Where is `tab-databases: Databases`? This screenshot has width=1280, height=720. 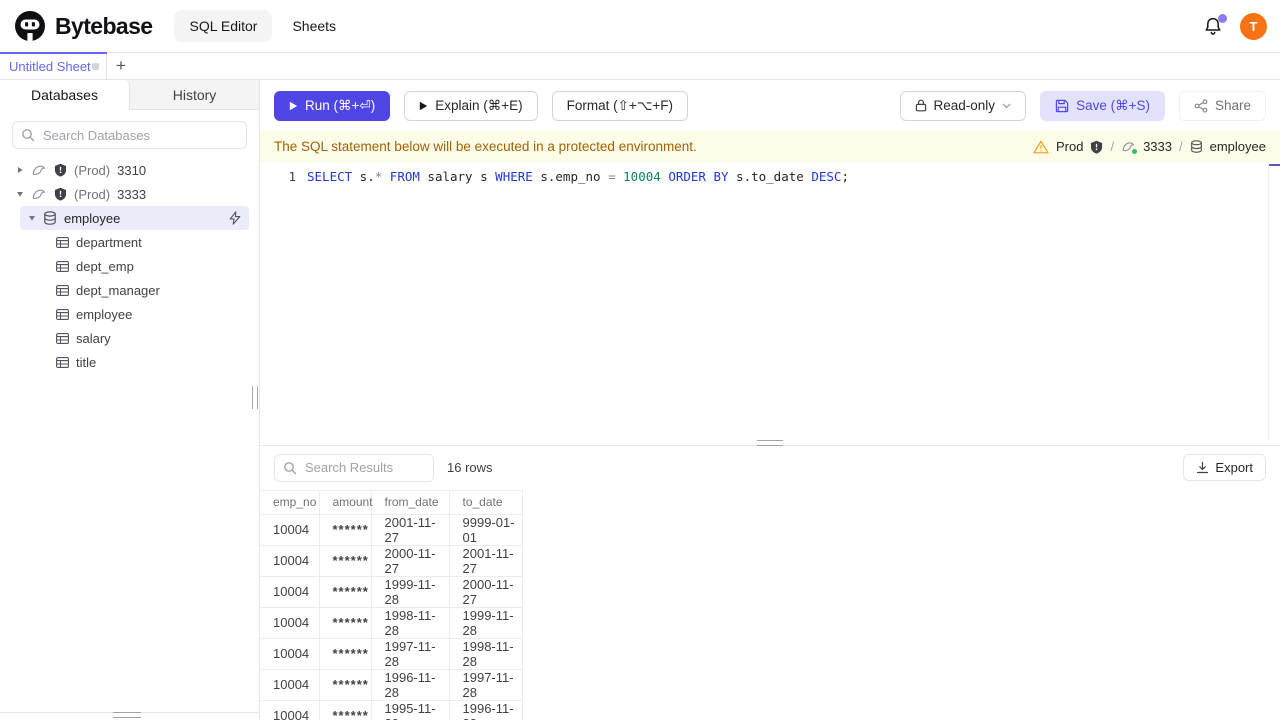
tab-databases: Databases is located at coordinates (65, 95).